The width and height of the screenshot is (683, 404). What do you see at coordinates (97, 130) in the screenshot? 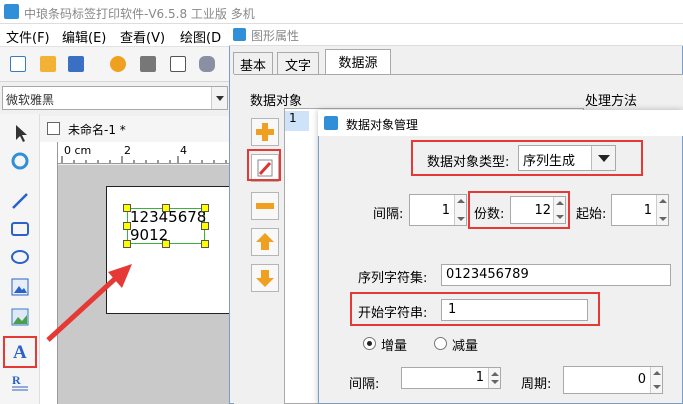
I see `document-tab-label: 未命名-1 *` at bounding box center [97, 130].